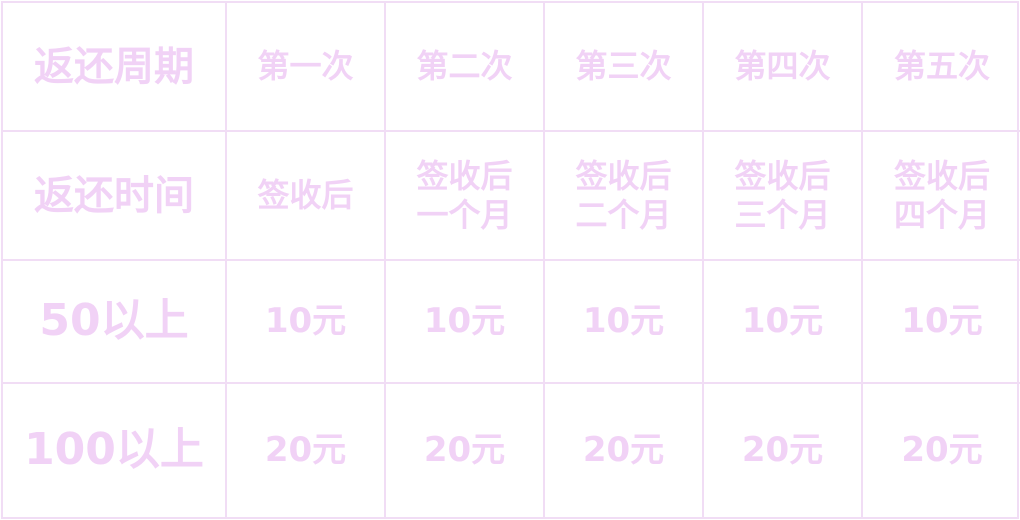 This screenshot has height=520, width=1020. What do you see at coordinates (115, 196) in the screenshot?
I see `row-header-return-time: 返还时间` at bounding box center [115, 196].